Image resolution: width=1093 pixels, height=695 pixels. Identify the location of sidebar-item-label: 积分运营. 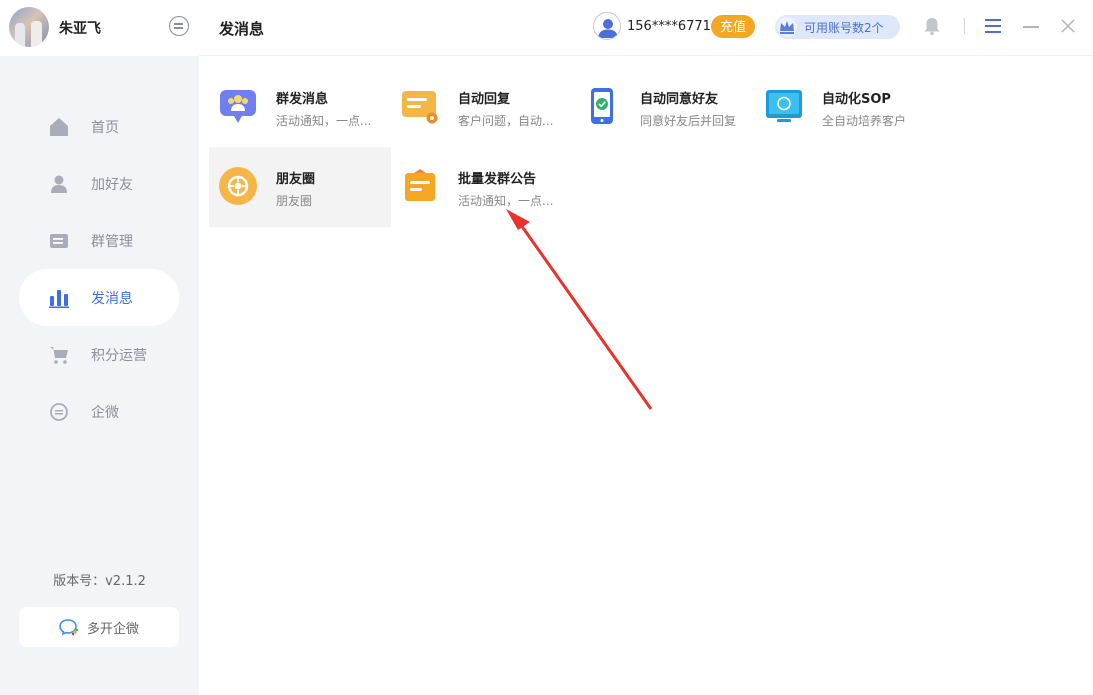
(119, 355).